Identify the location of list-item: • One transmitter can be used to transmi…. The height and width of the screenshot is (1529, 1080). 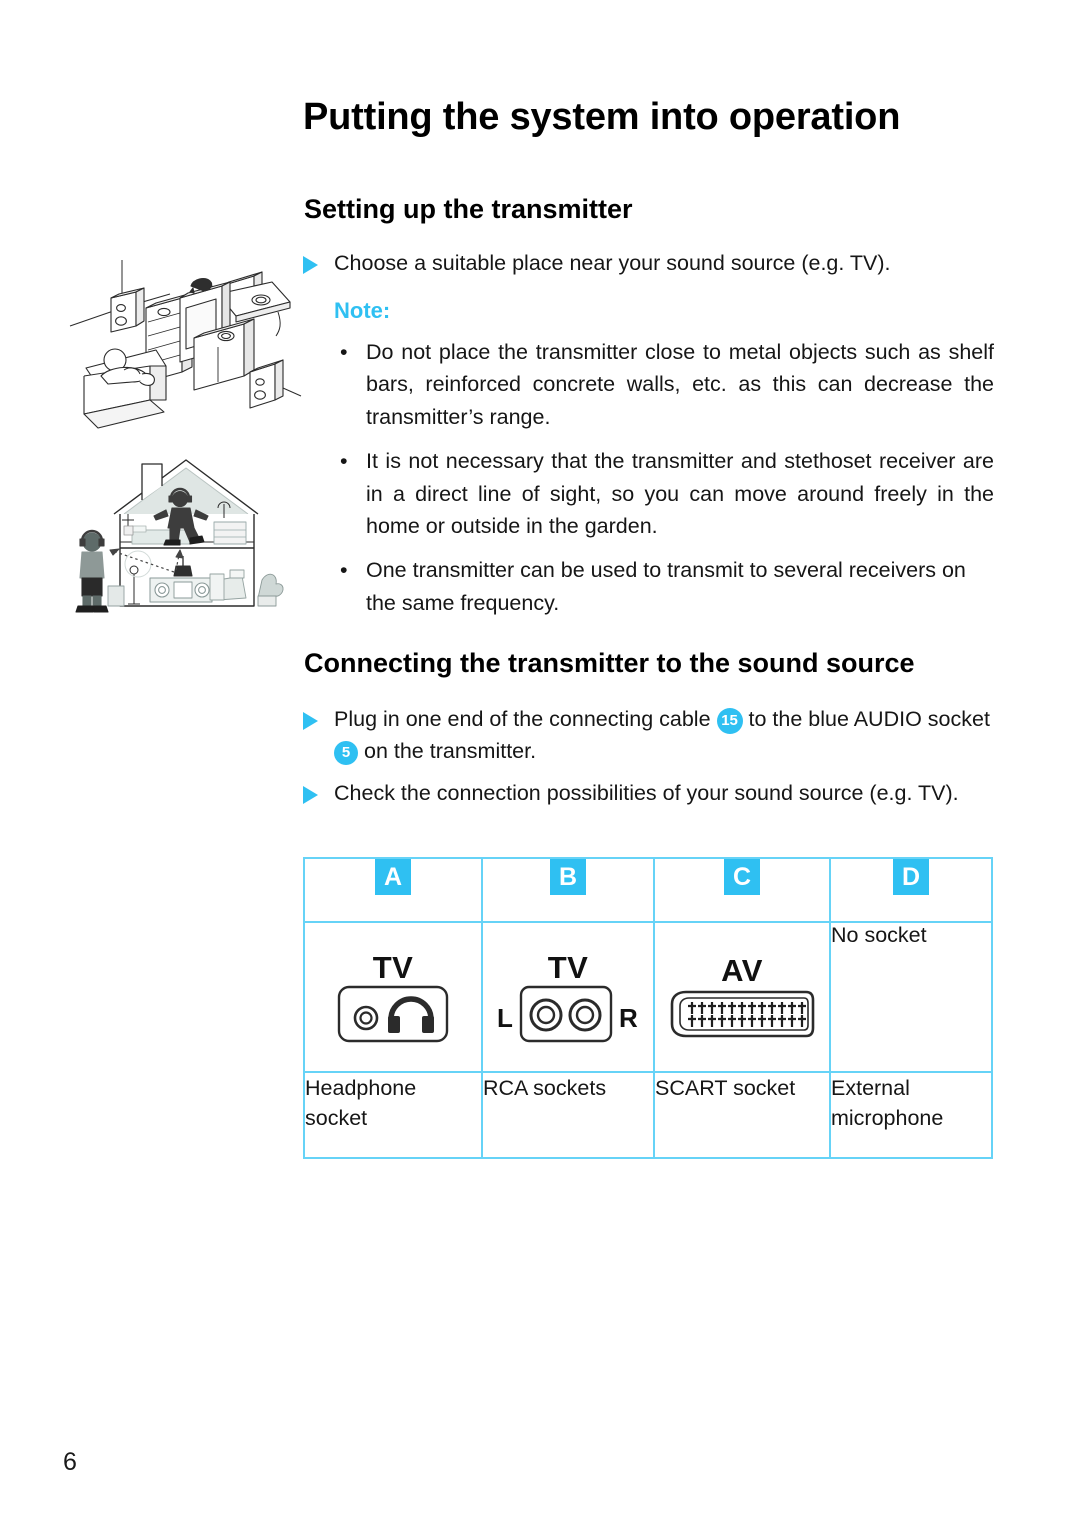
(664, 586).